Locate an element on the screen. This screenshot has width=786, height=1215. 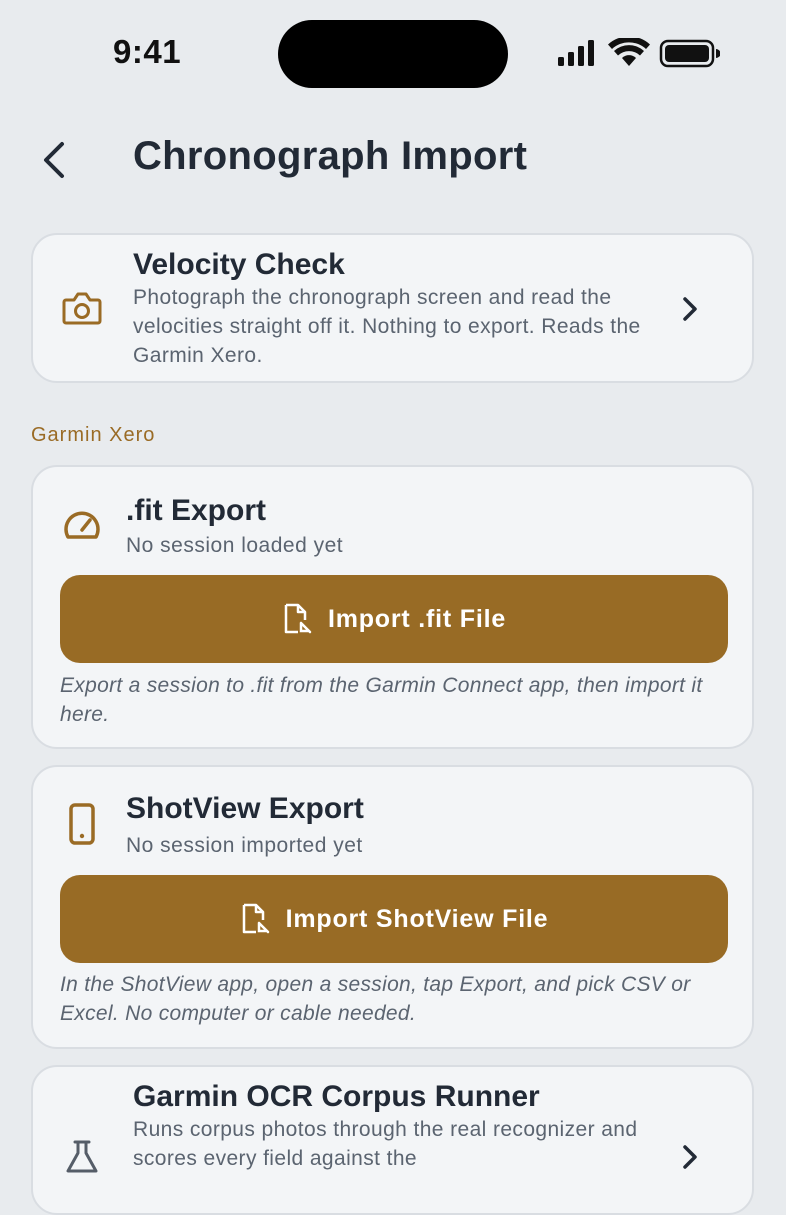
page-title: Chronograph Import is located at coordinates (330, 156).